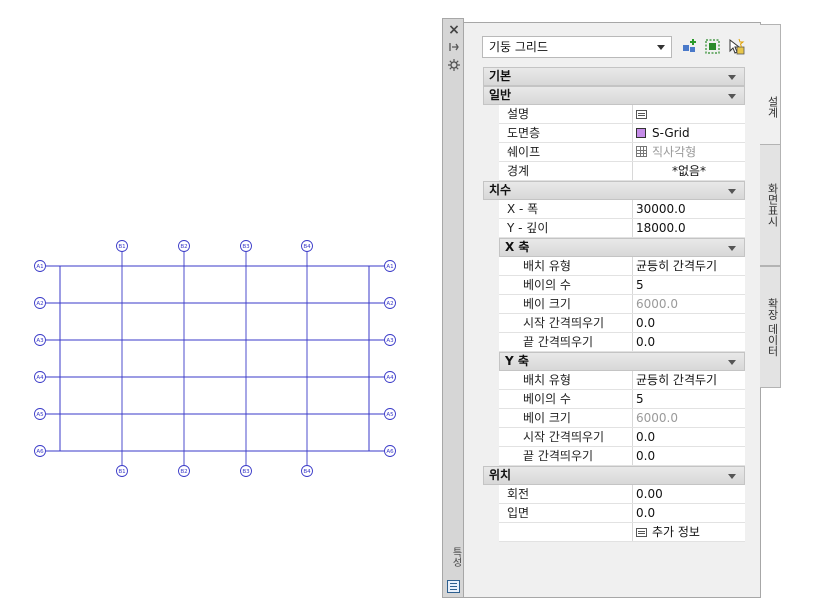 Image resolution: width=815 pixels, height=610 pixels. What do you see at coordinates (622, 304) in the screenshot?
I see `prop-x-bay-size: 베이 크기 6000.0` at bounding box center [622, 304].